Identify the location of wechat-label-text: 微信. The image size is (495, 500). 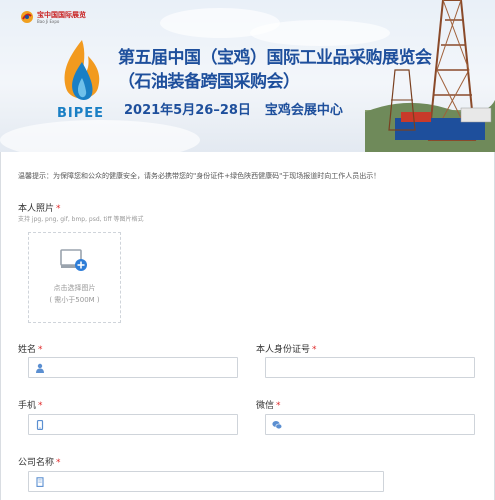
(265, 406).